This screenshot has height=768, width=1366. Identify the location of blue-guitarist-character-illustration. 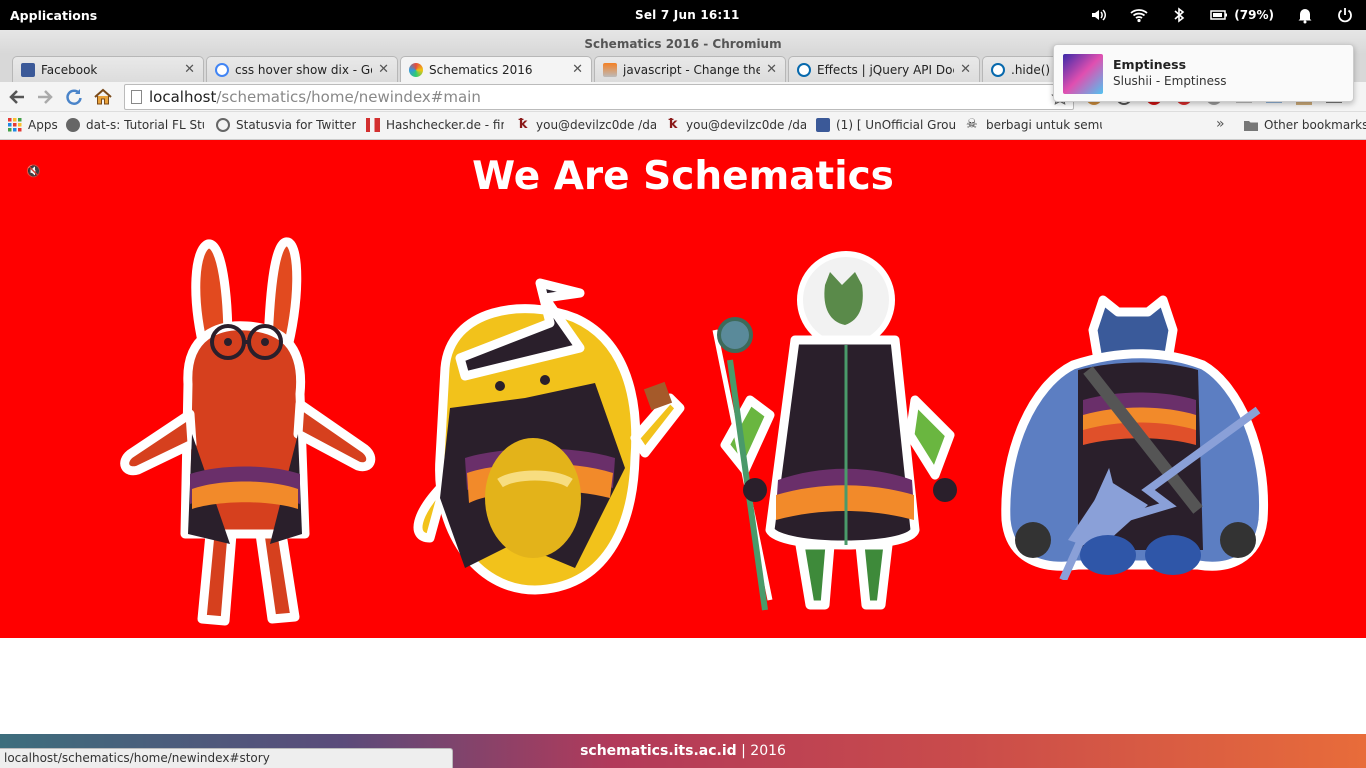
(1135, 437).